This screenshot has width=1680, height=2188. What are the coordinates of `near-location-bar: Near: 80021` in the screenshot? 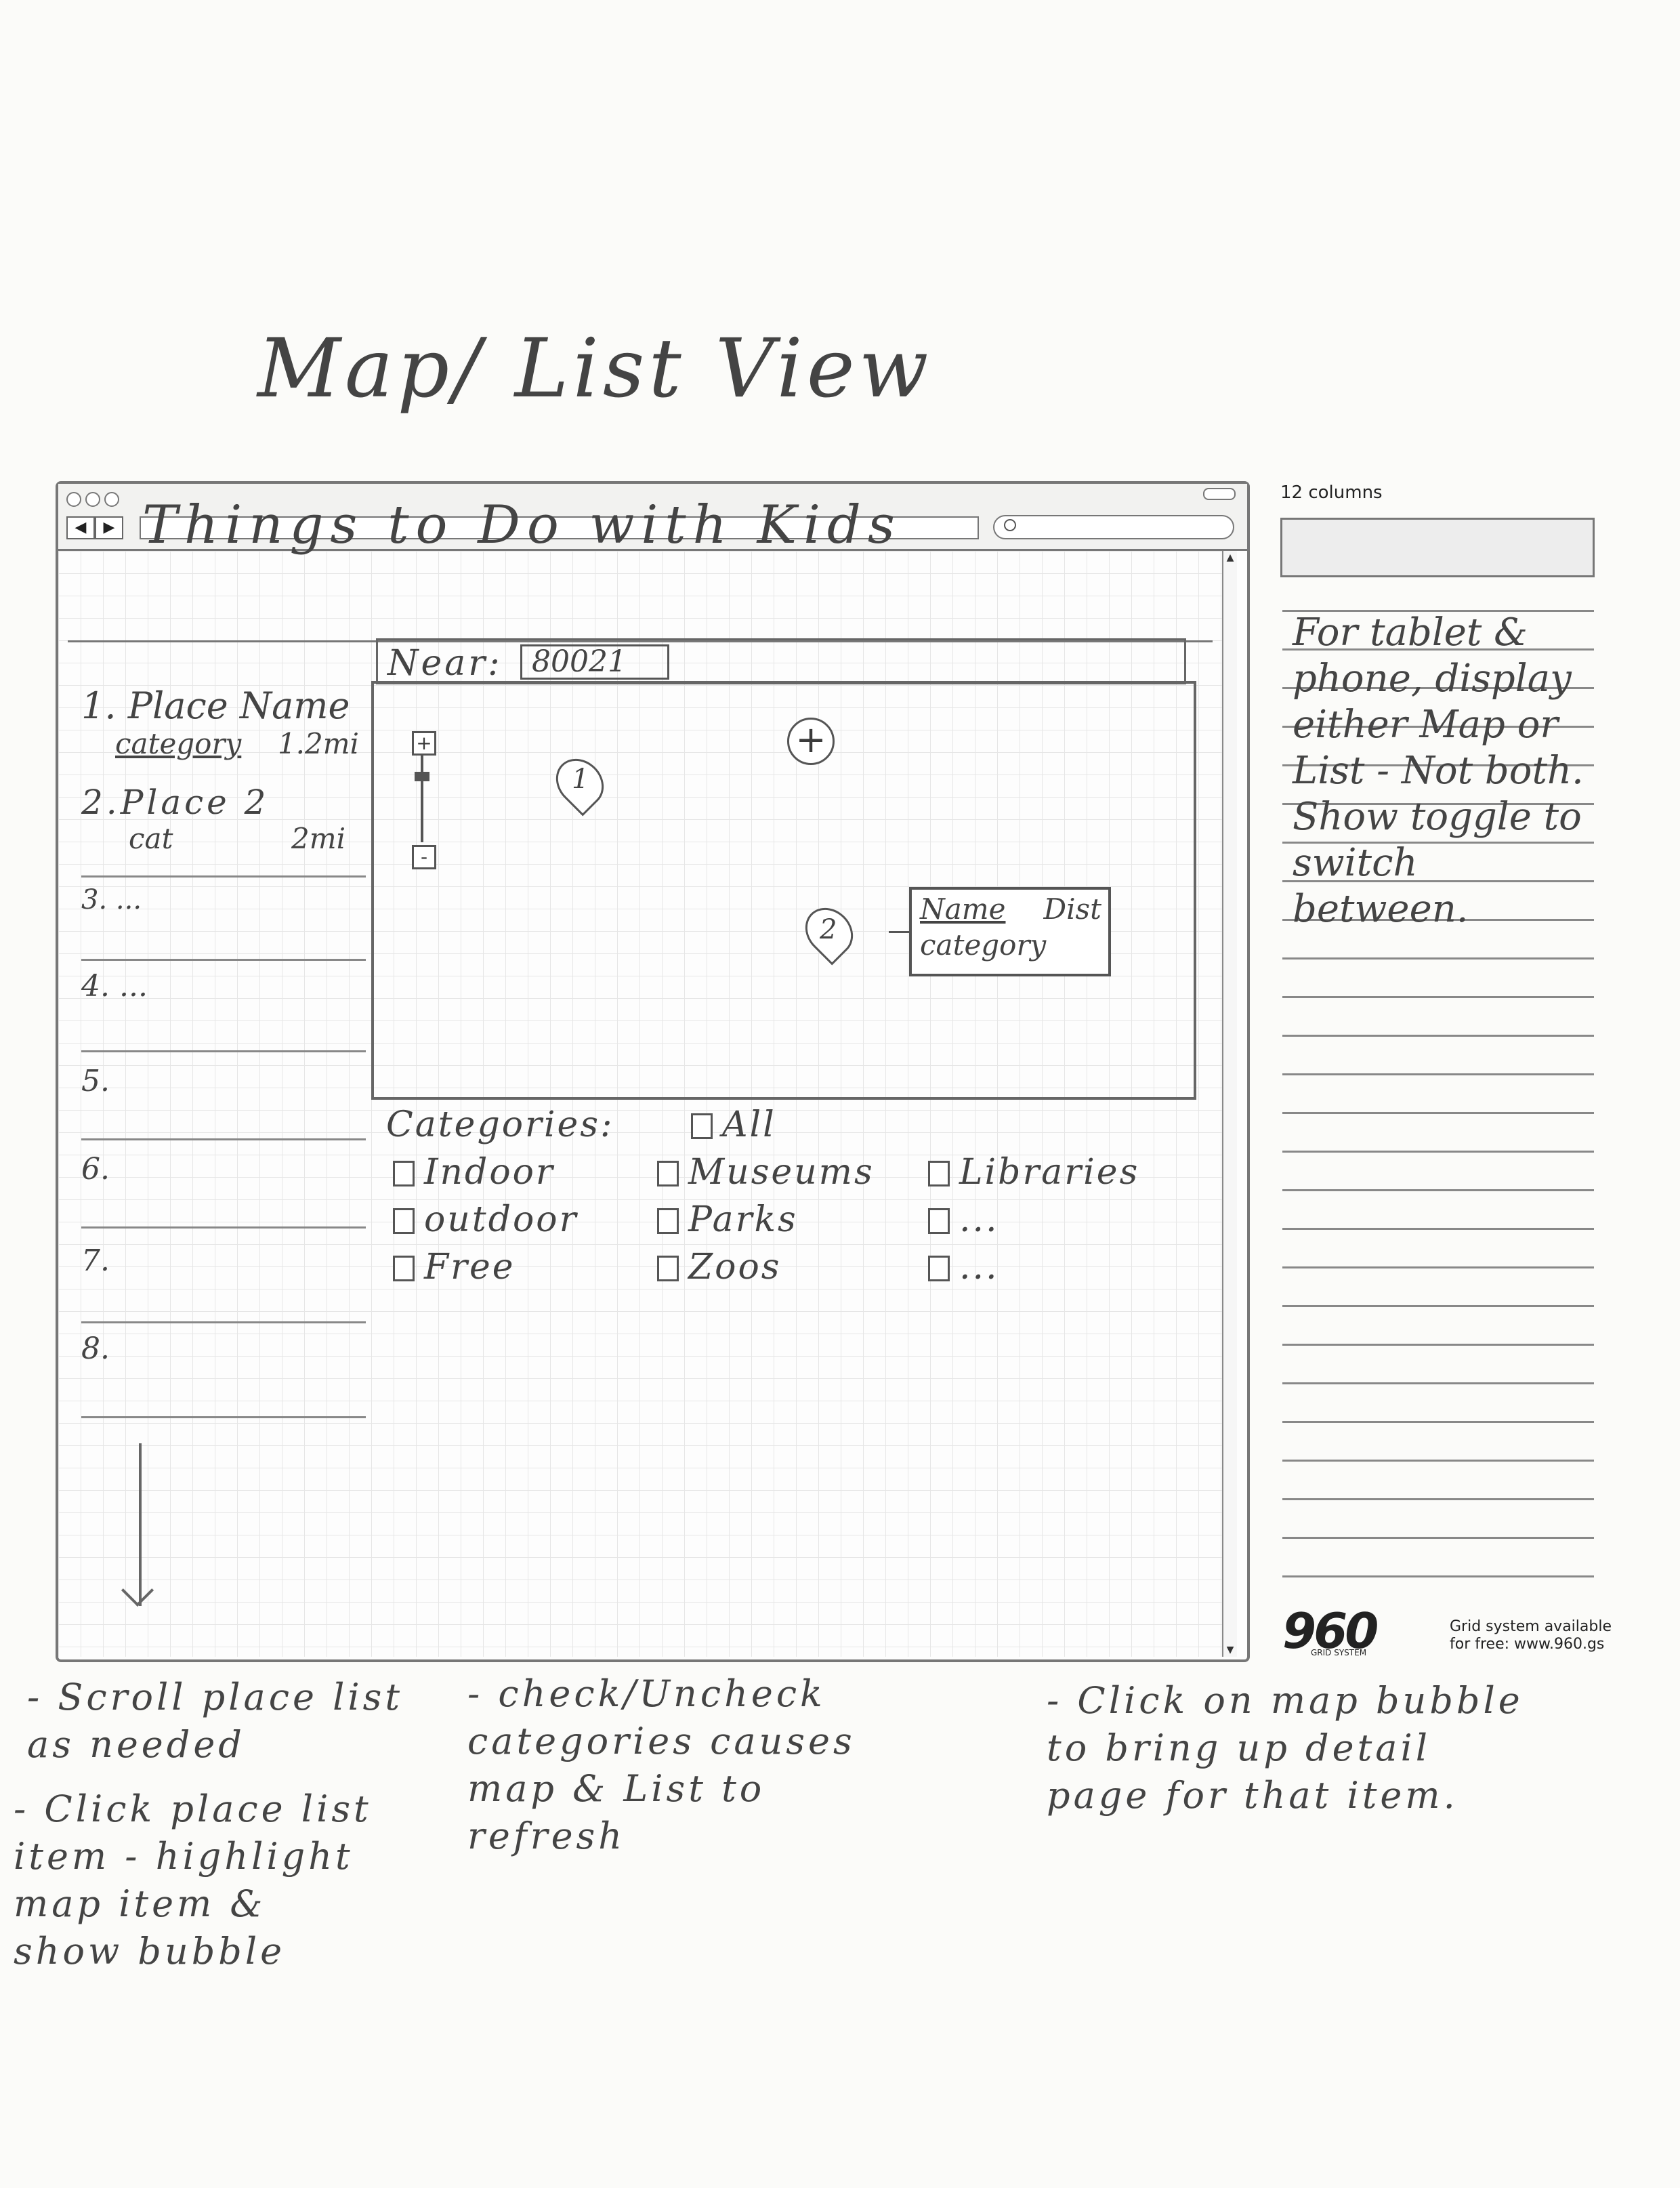 It's located at (781, 661).